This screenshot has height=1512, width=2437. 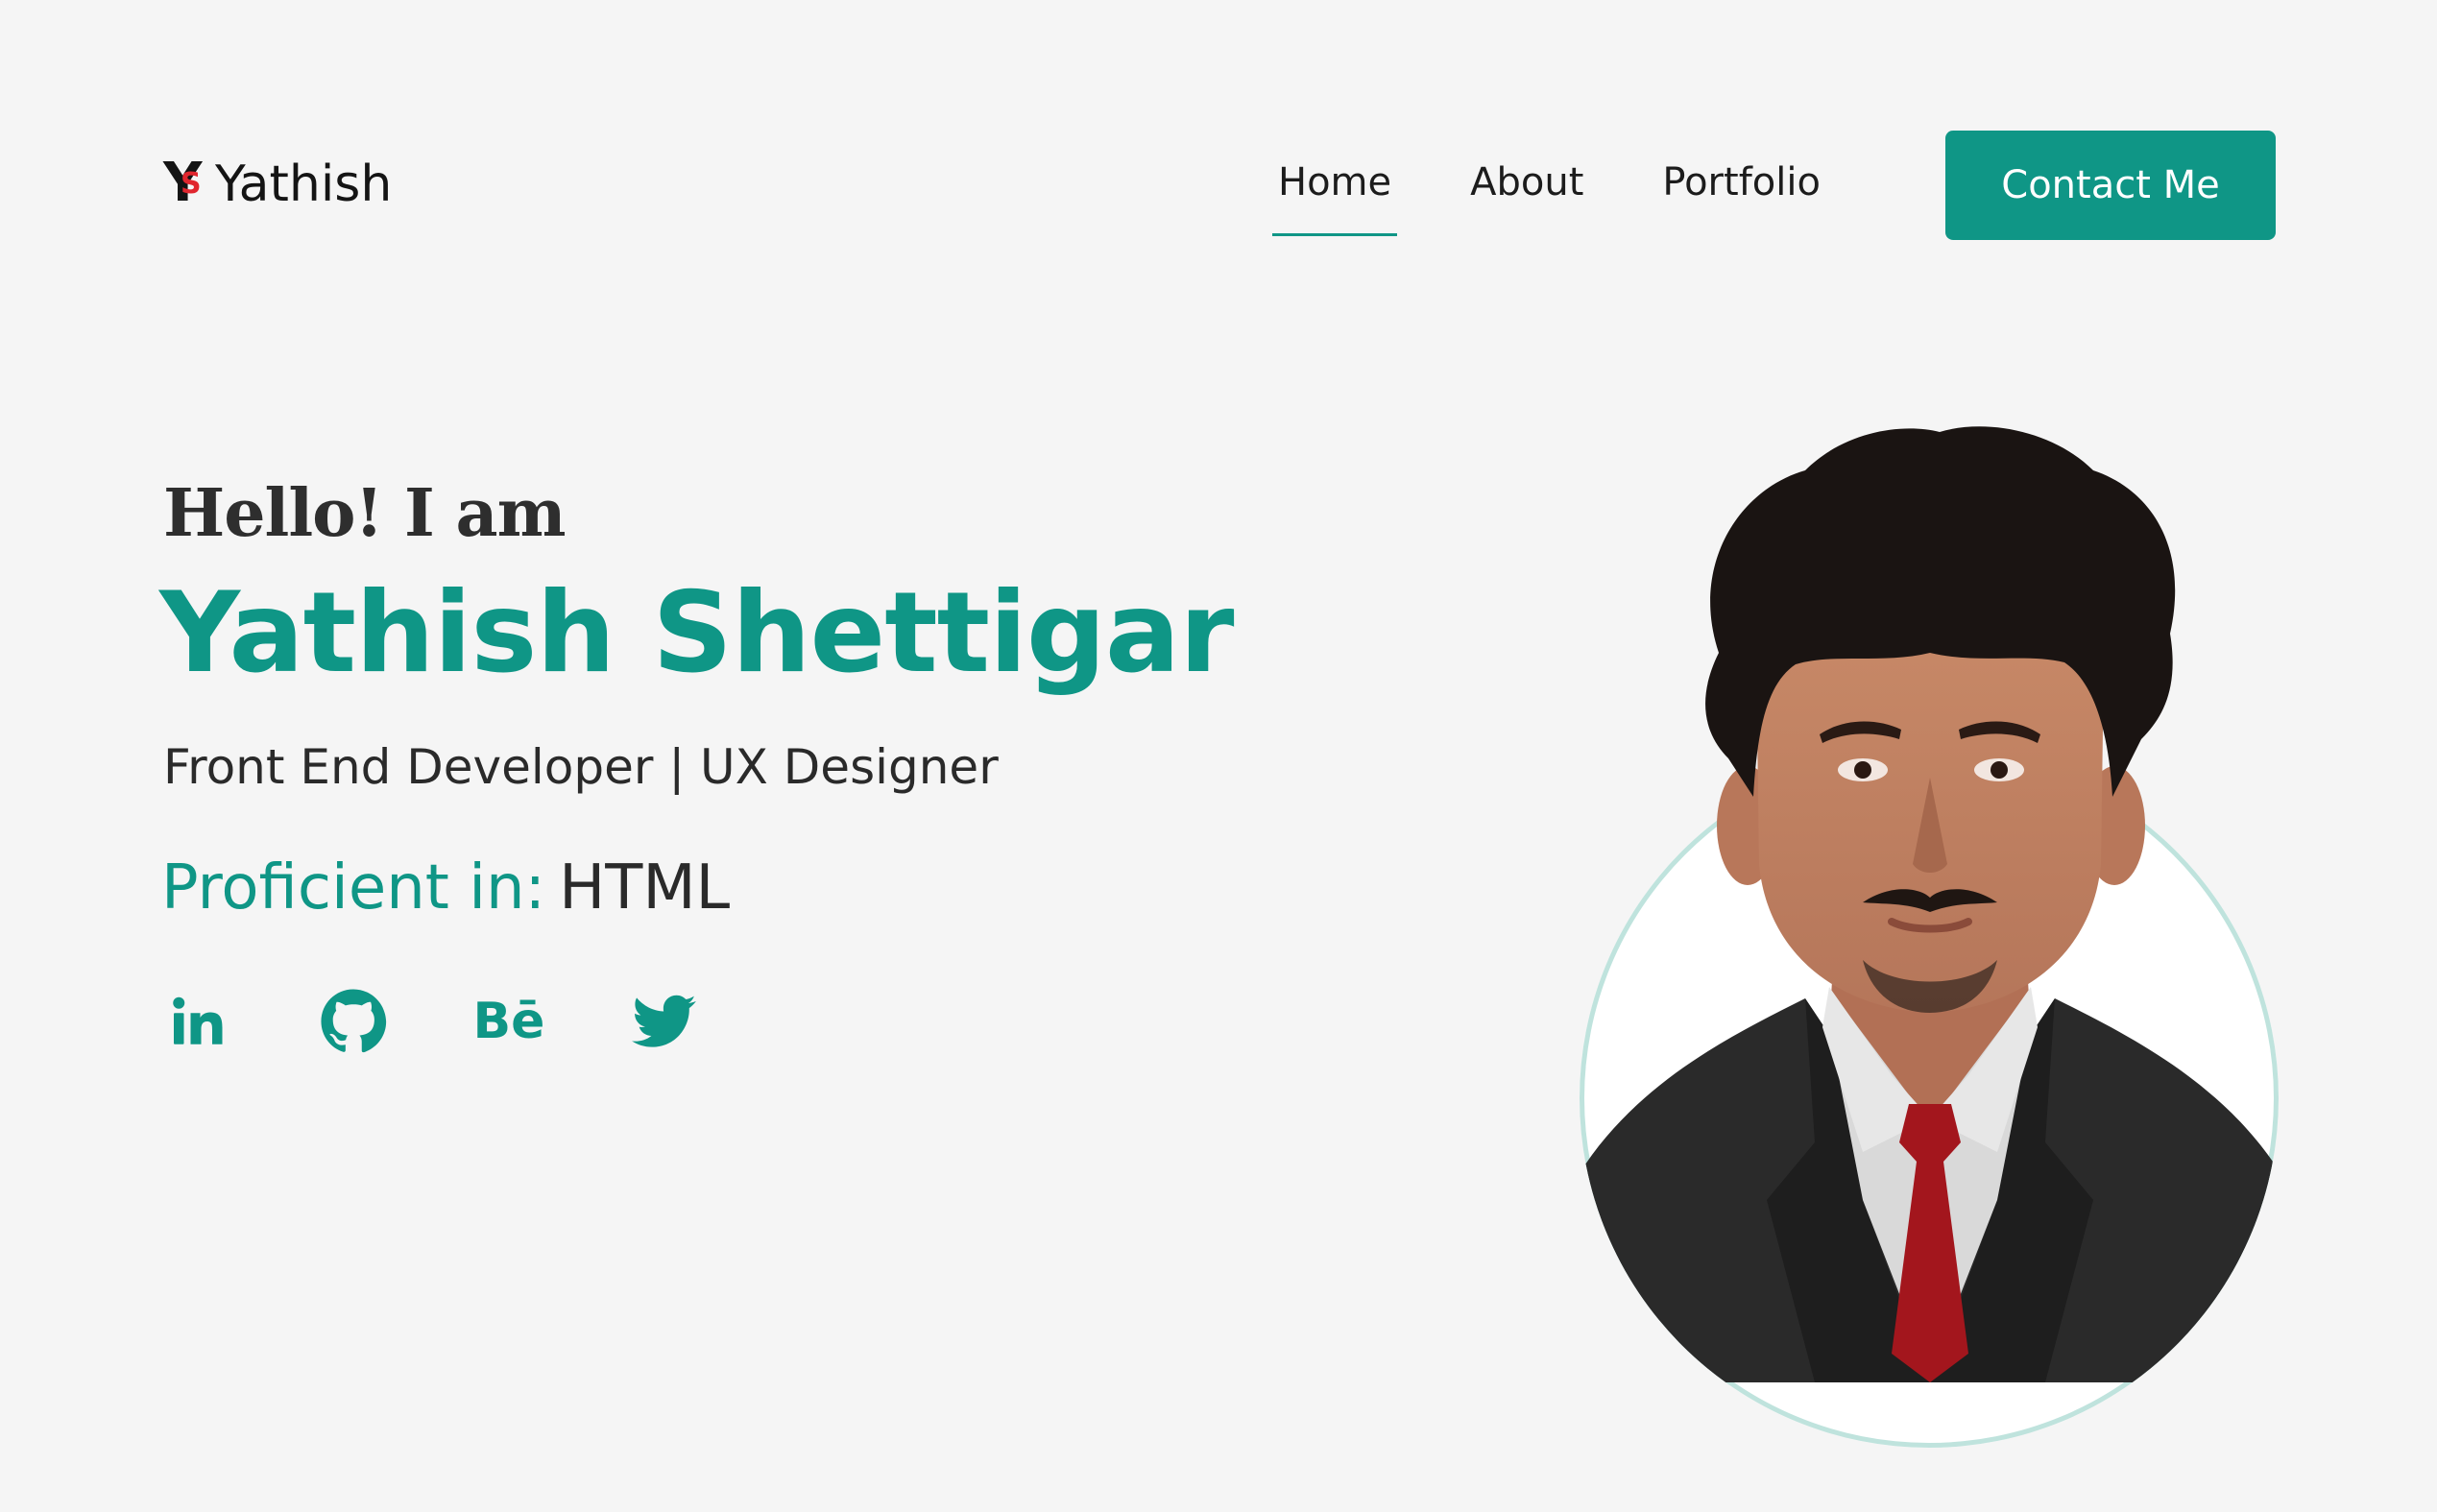 I want to click on github-icon, so click(x=354, y=1021).